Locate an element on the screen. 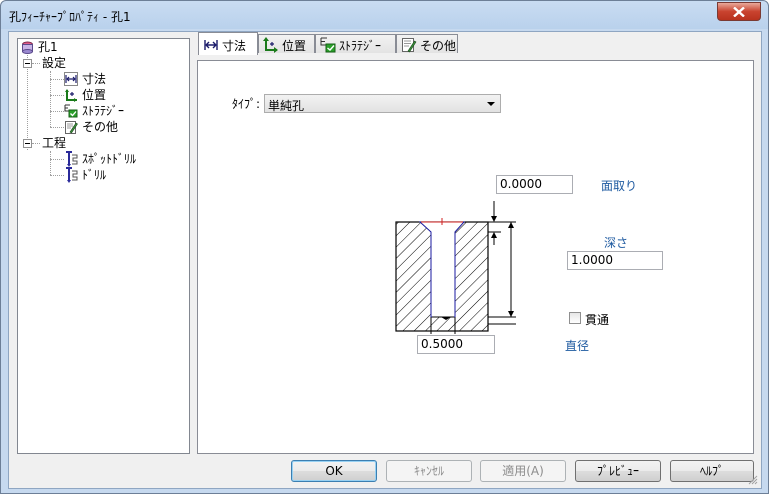 The height and width of the screenshot is (494, 769). through-checkbox is located at coordinates (575, 318).